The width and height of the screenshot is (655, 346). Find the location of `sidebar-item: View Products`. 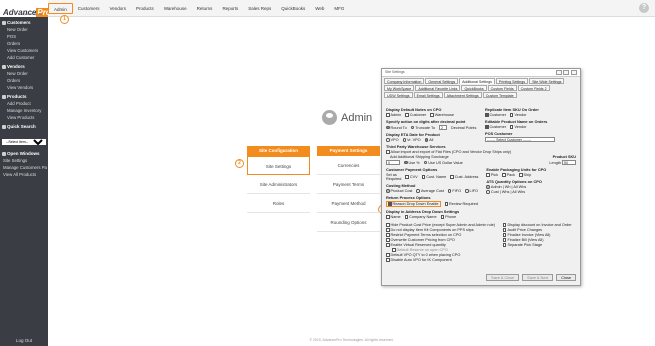

sidebar-item: View Products is located at coordinates (24, 117).